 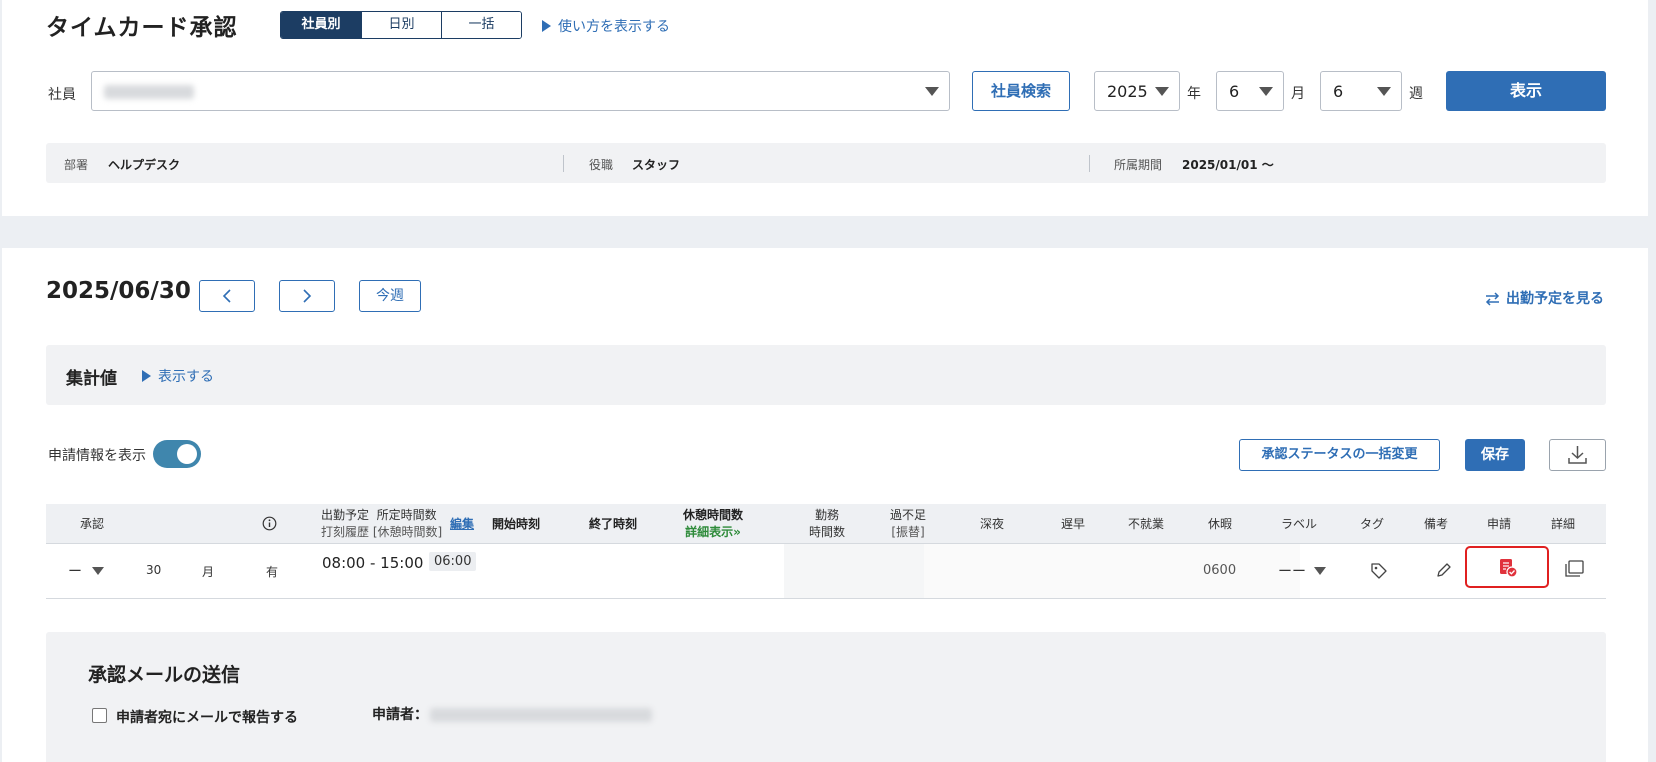 I want to click on schedule-link: 出勤予定を見る, so click(x=1544, y=298).